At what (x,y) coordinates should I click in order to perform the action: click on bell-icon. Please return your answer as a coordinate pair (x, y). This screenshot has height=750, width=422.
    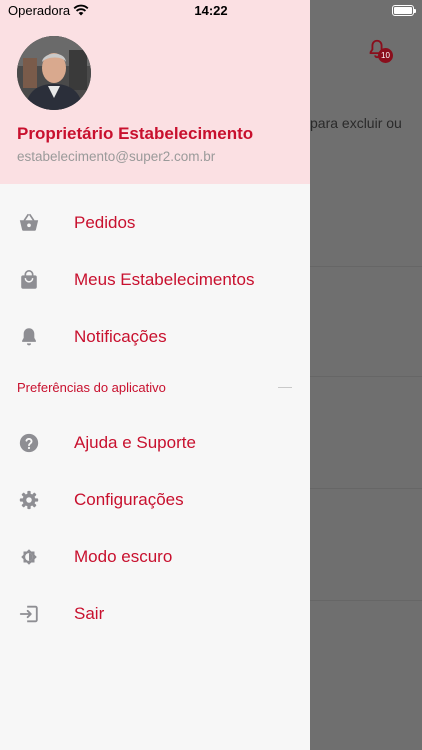
    Looking at the image, I should click on (29, 337).